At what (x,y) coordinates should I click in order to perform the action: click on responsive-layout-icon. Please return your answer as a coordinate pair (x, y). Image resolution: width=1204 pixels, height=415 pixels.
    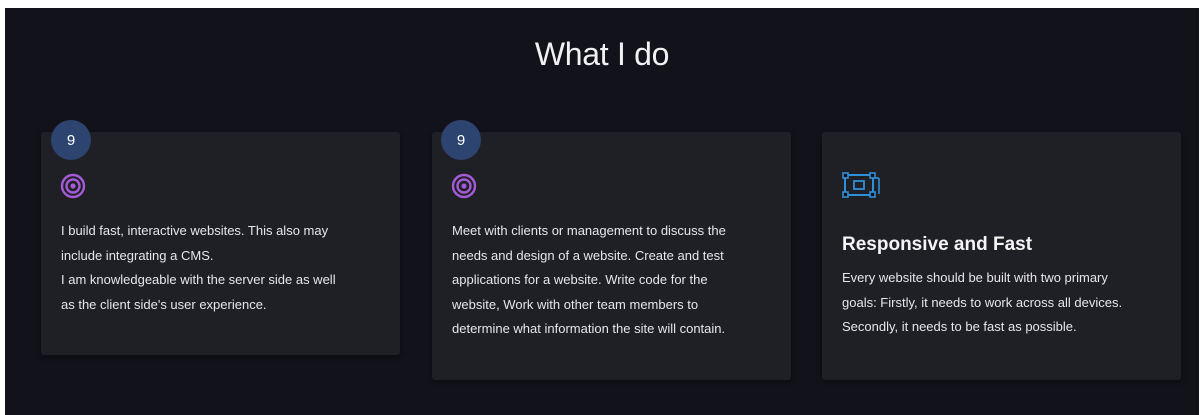
    Looking at the image, I should click on (861, 185).